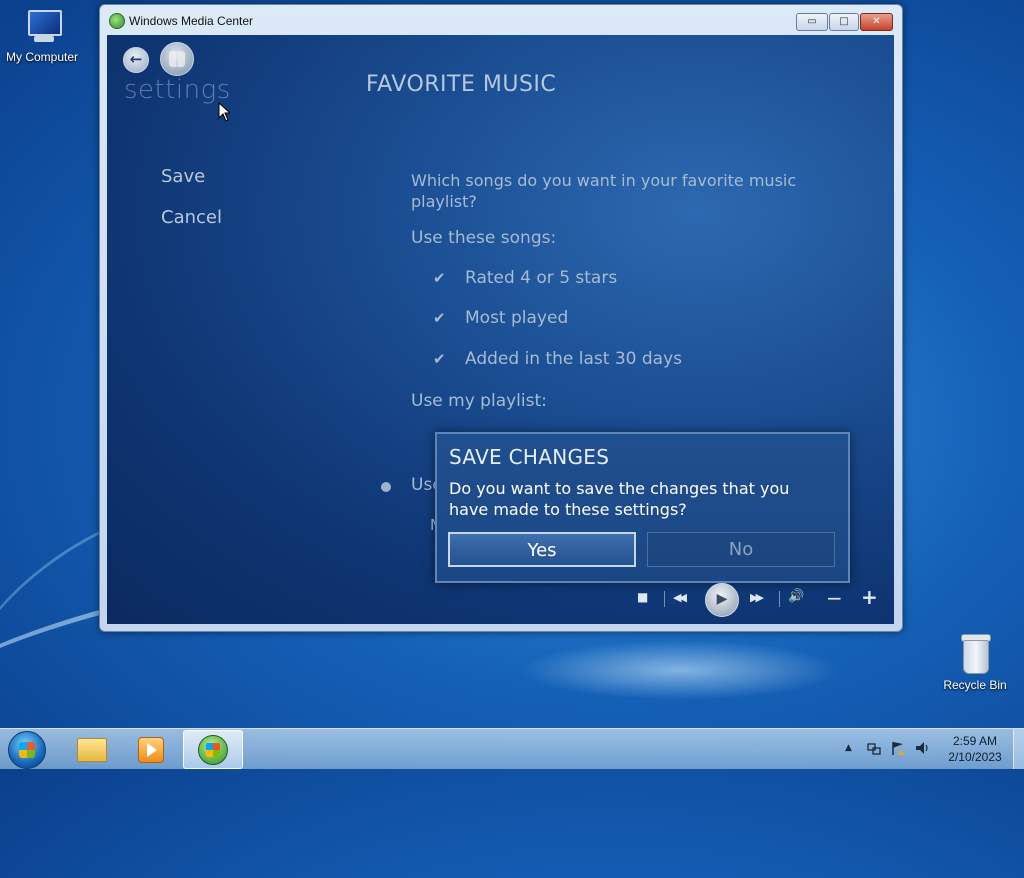 The image size is (1024, 878). What do you see at coordinates (975, 653) in the screenshot?
I see `recycle-bin-icon` at bounding box center [975, 653].